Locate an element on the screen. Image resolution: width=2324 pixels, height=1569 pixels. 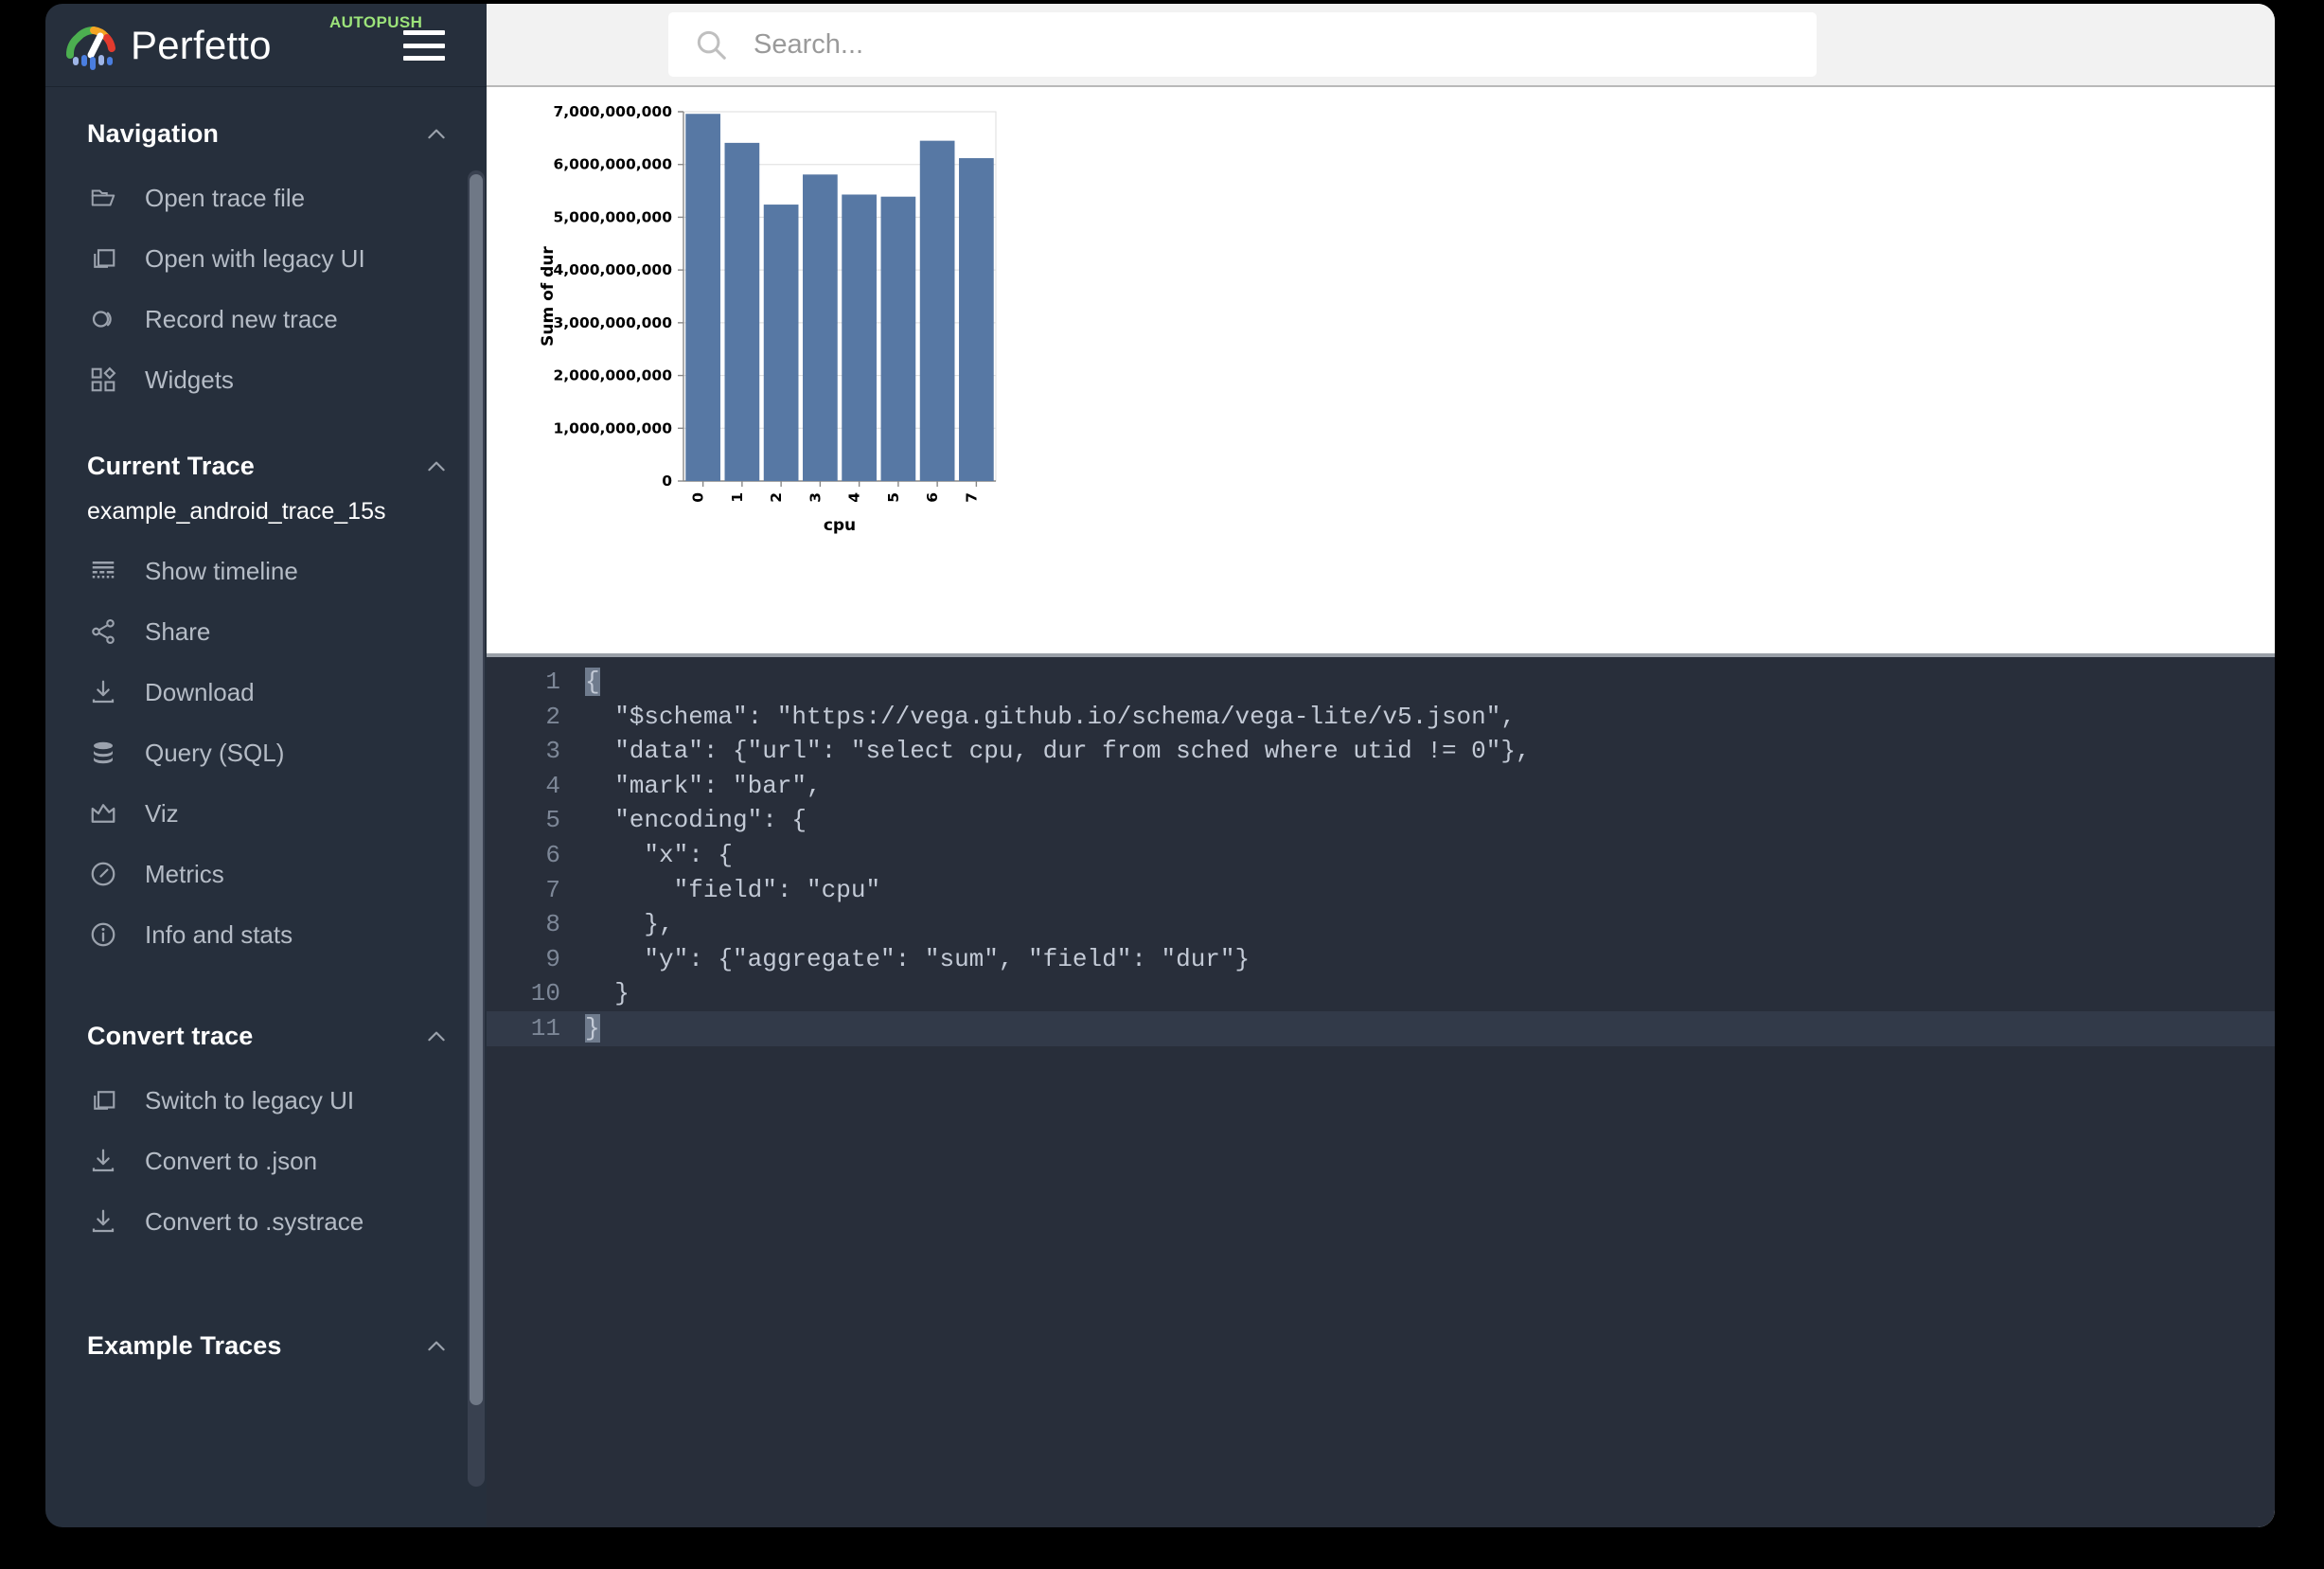
sidebar-section-convert-trace-header: Convert trace is located at coordinates (266, 1023).